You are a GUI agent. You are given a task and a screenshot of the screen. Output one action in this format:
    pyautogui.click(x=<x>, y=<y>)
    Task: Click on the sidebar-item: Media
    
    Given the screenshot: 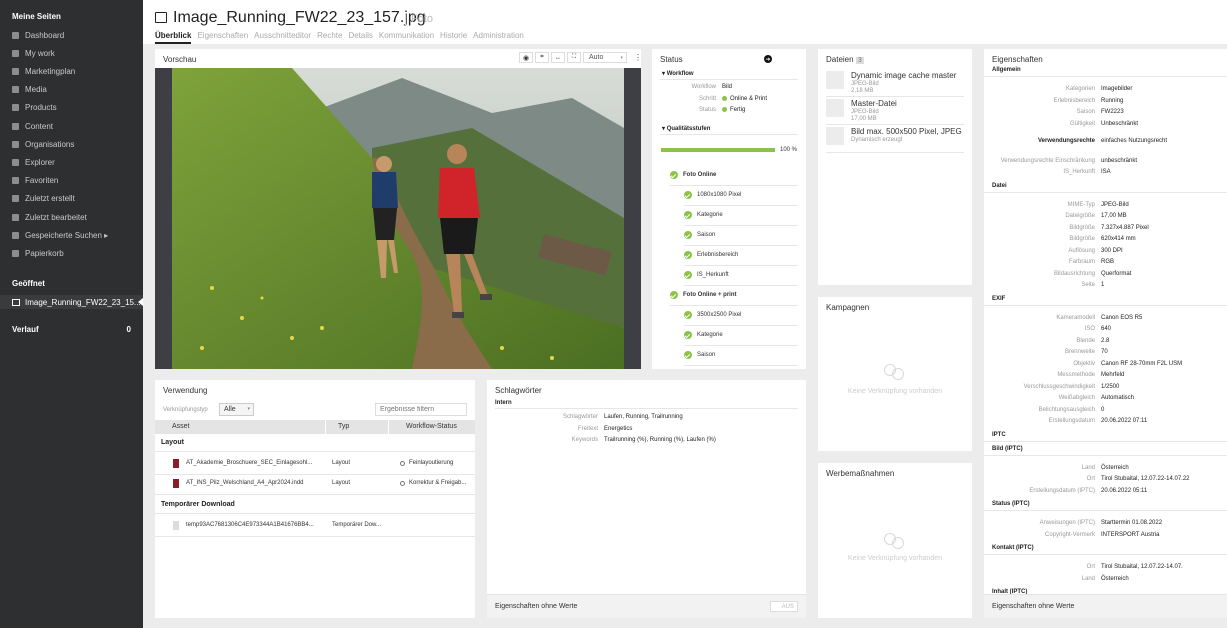 What is the action you would take?
    pyautogui.click(x=29, y=90)
    